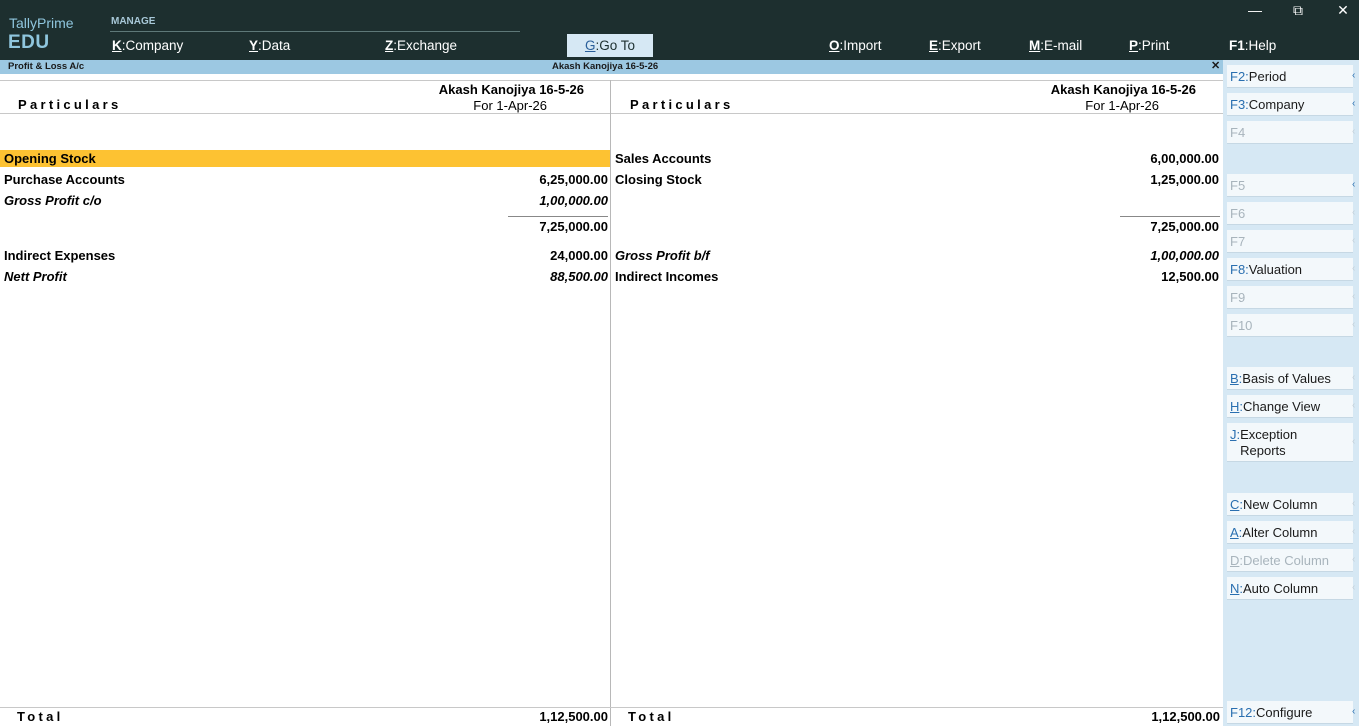  Describe the element at coordinates (29, 42) in the screenshot. I see `app-edition-label: EDU` at that location.